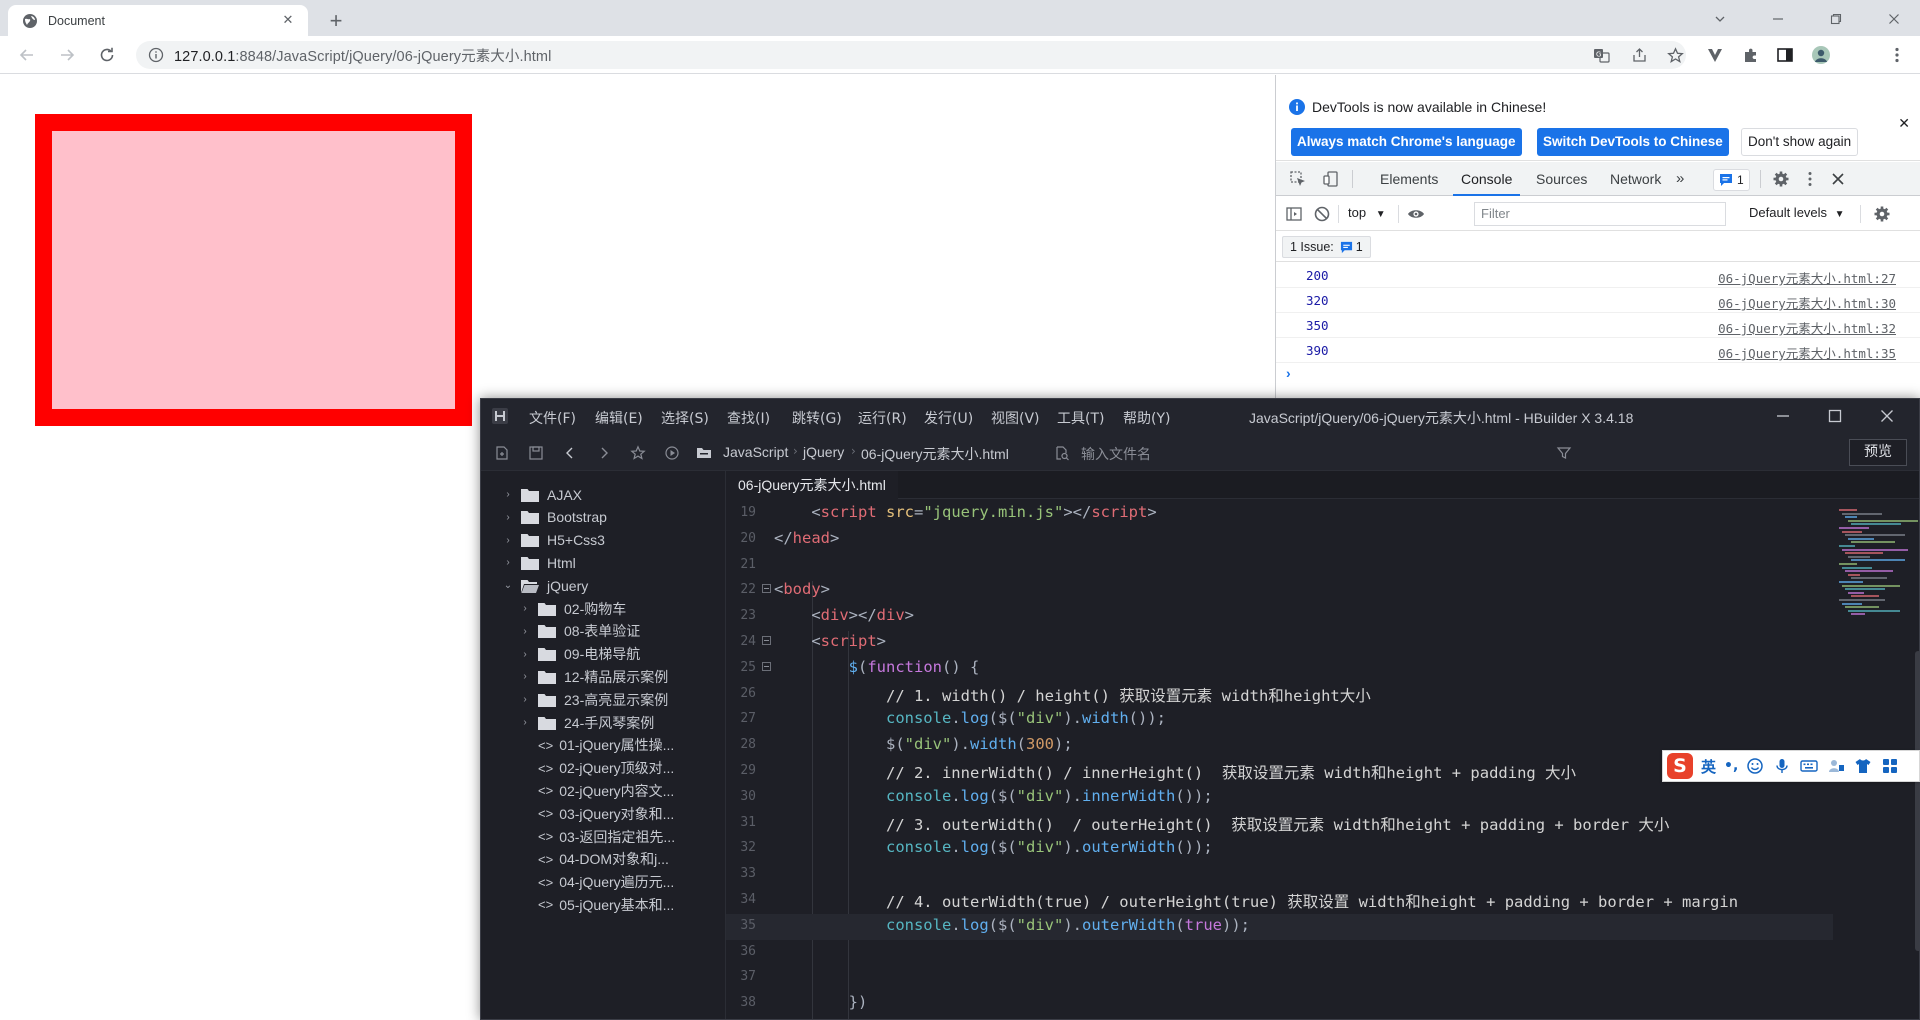 The width and height of the screenshot is (1920, 1020). Describe the element at coordinates (158, 20) in the screenshot. I see `browser-tab: Document ✕` at that location.